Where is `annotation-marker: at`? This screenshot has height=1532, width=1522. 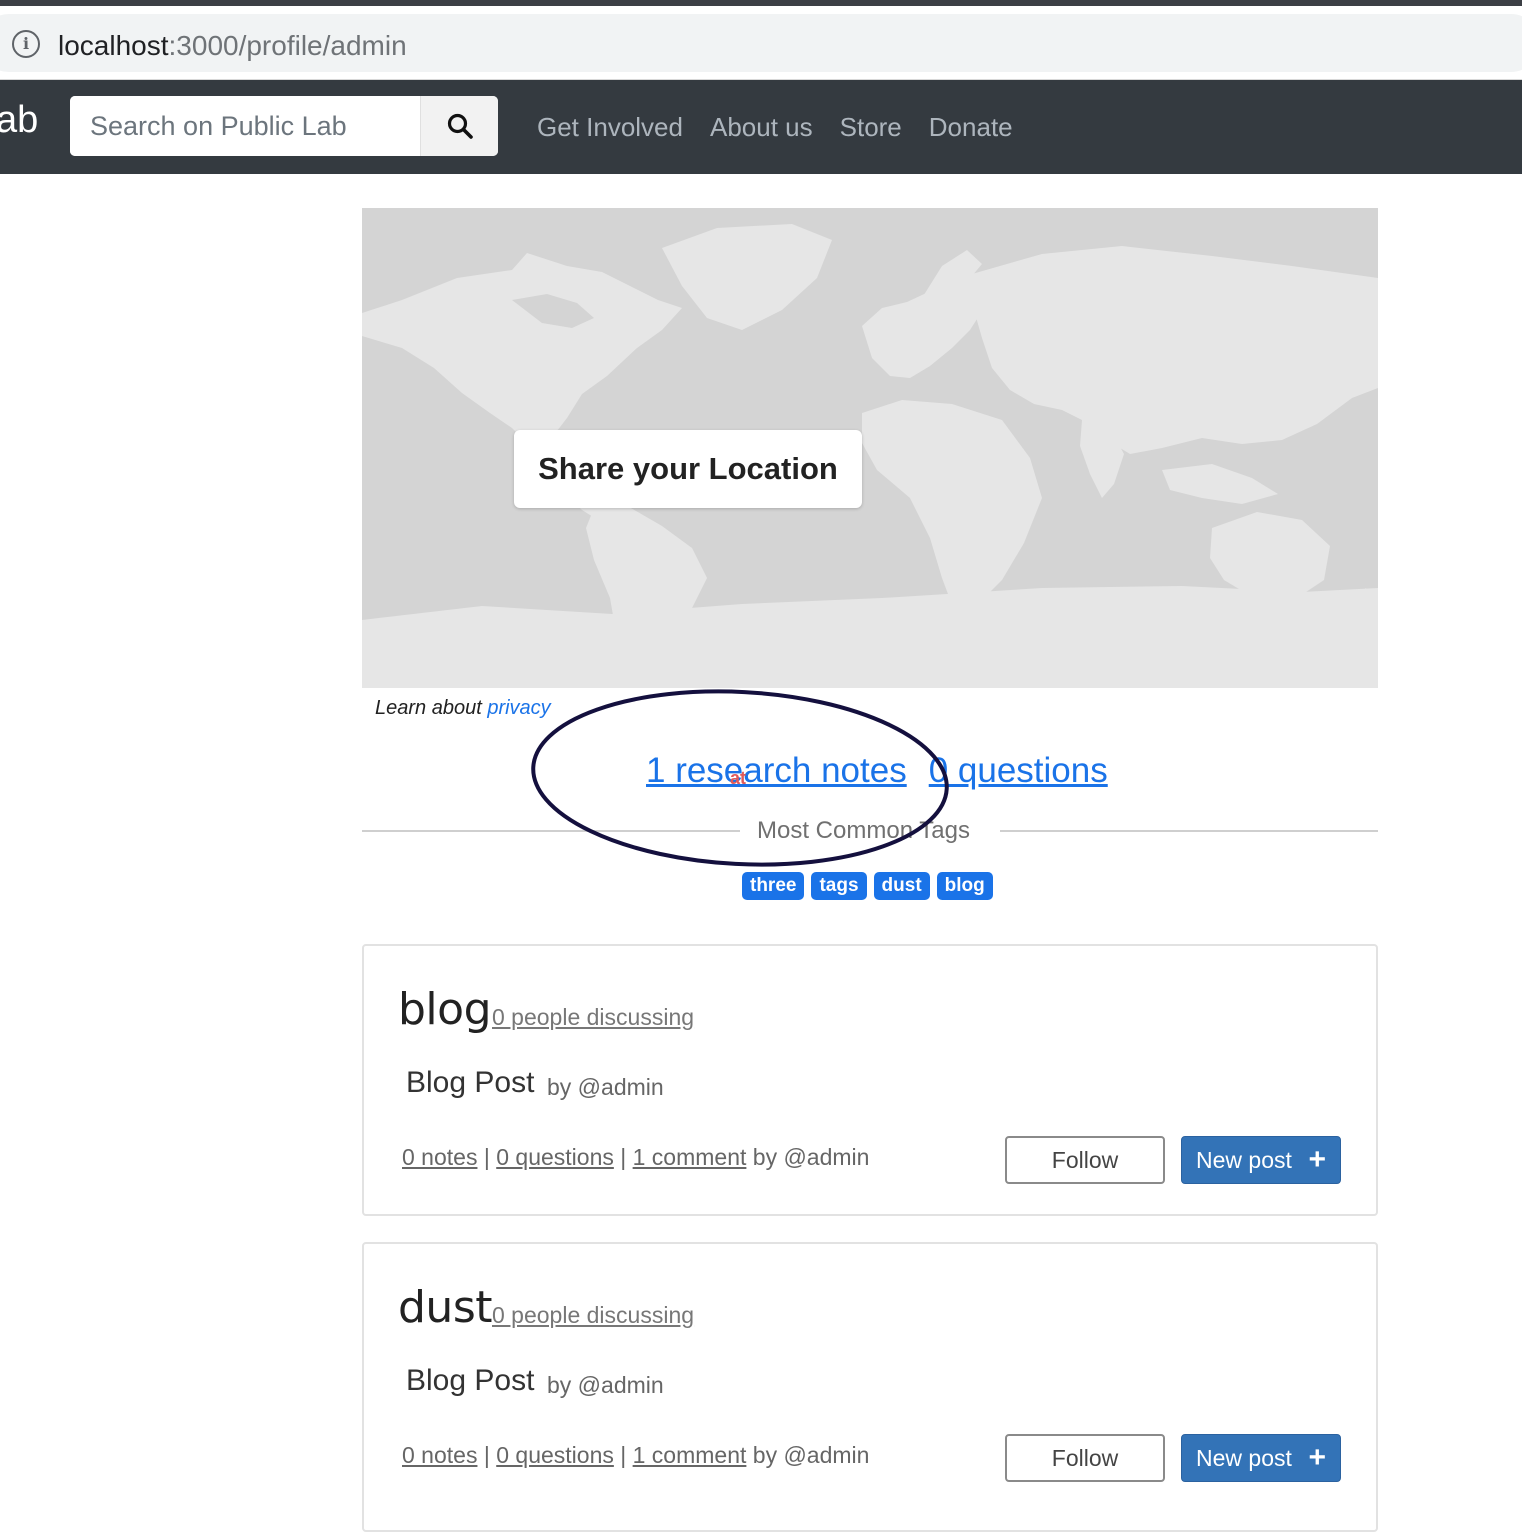
annotation-marker: at is located at coordinates (738, 778).